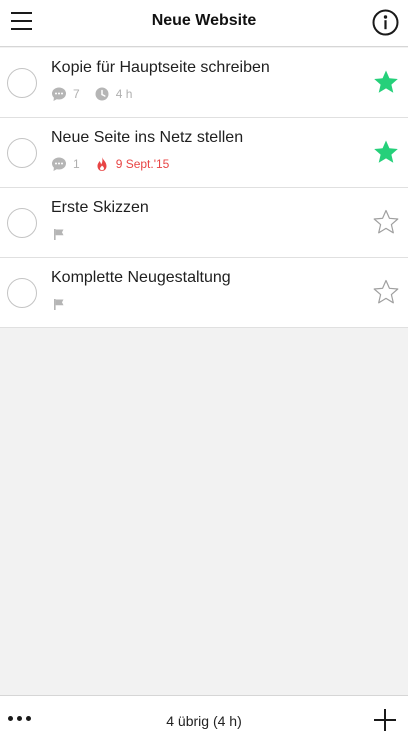  I want to click on remaining-count: 4 übrig (4 h), so click(204, 721).